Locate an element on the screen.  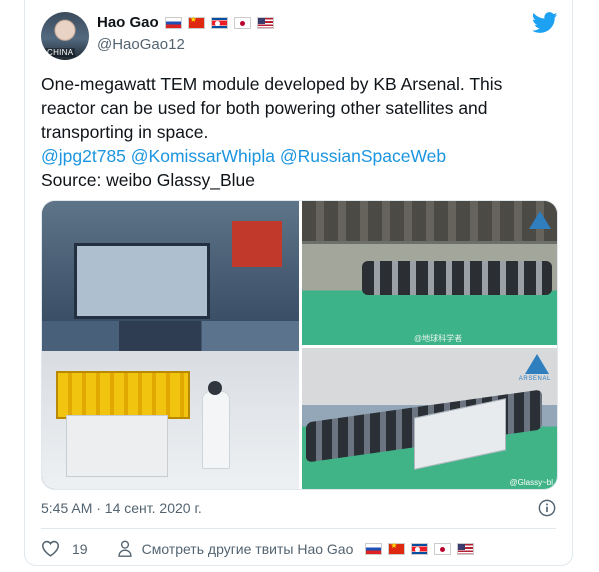
more-tweets-link: Смотреть другие твиты Hao Gao is located at coordinates (248, 549).